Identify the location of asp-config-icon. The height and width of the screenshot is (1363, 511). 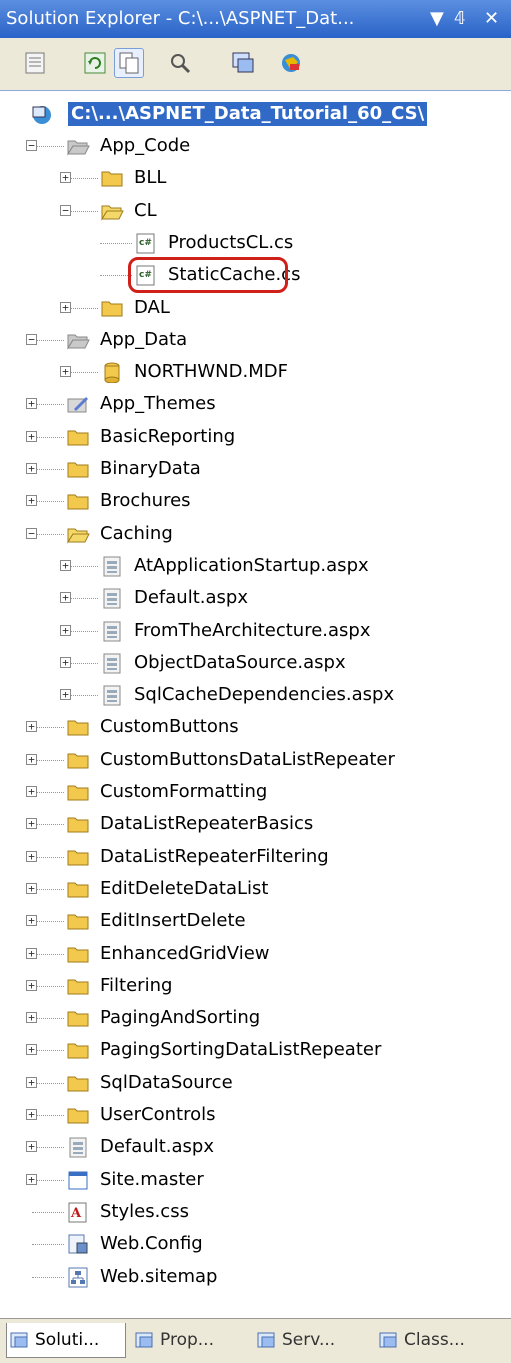
(291, 63).